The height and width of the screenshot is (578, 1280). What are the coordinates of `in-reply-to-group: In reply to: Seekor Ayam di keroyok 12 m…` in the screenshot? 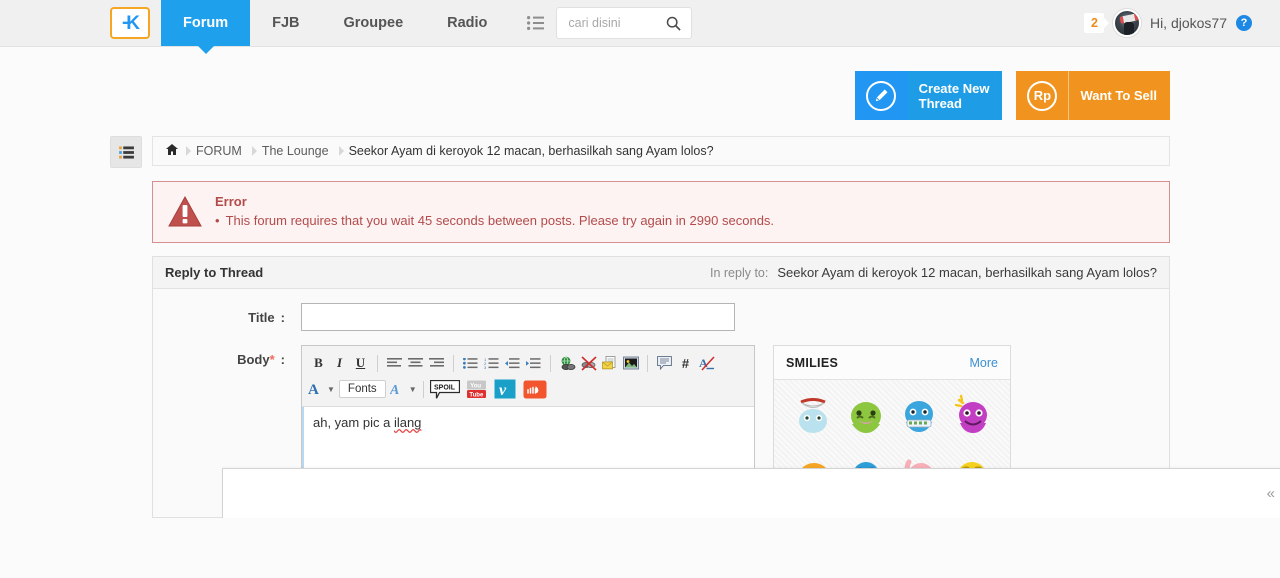 It's located at (933, 272).